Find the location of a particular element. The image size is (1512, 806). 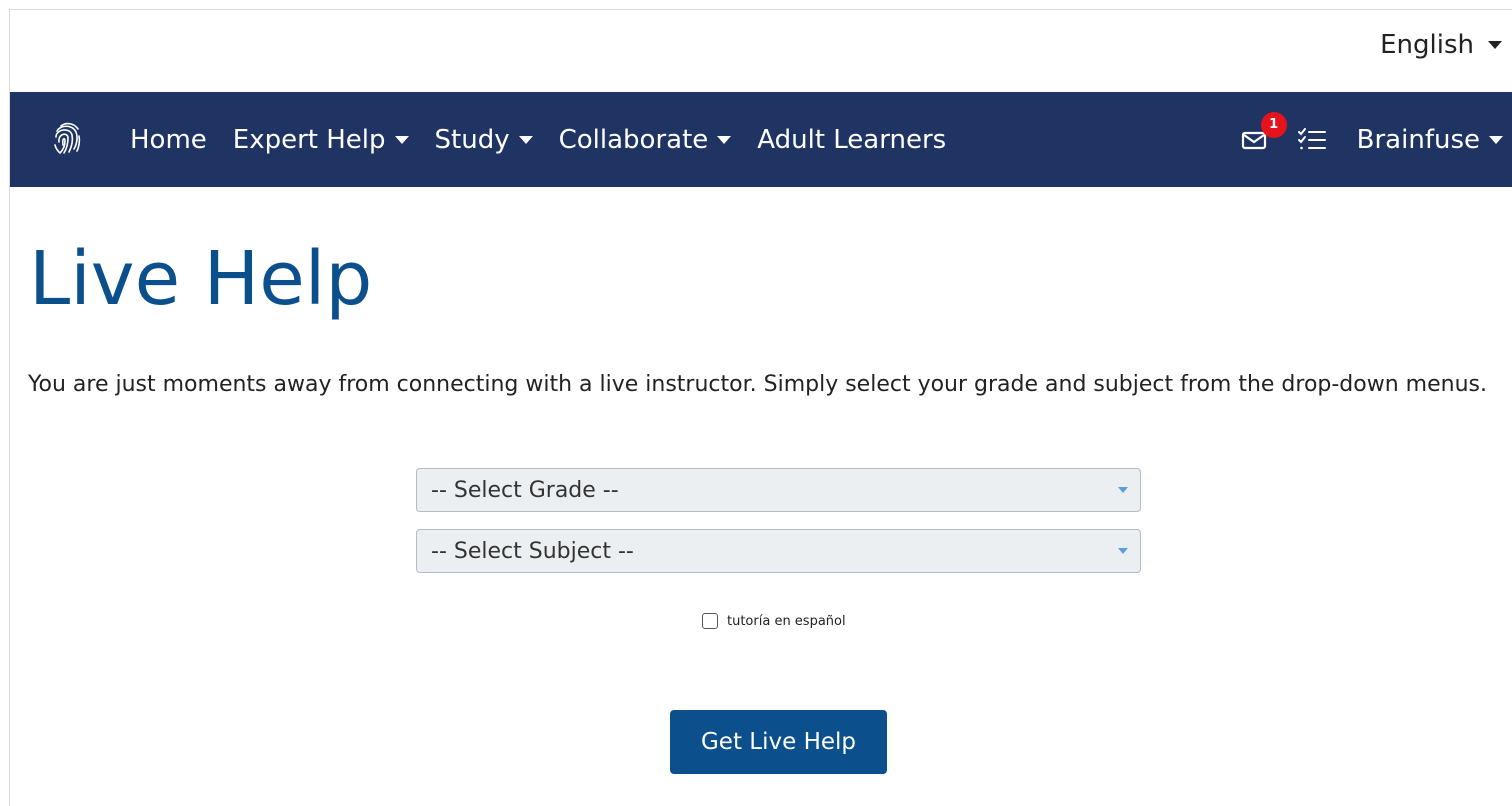

spanish-tutoring-label: tutoría en español is located at coordinates (786, 621).